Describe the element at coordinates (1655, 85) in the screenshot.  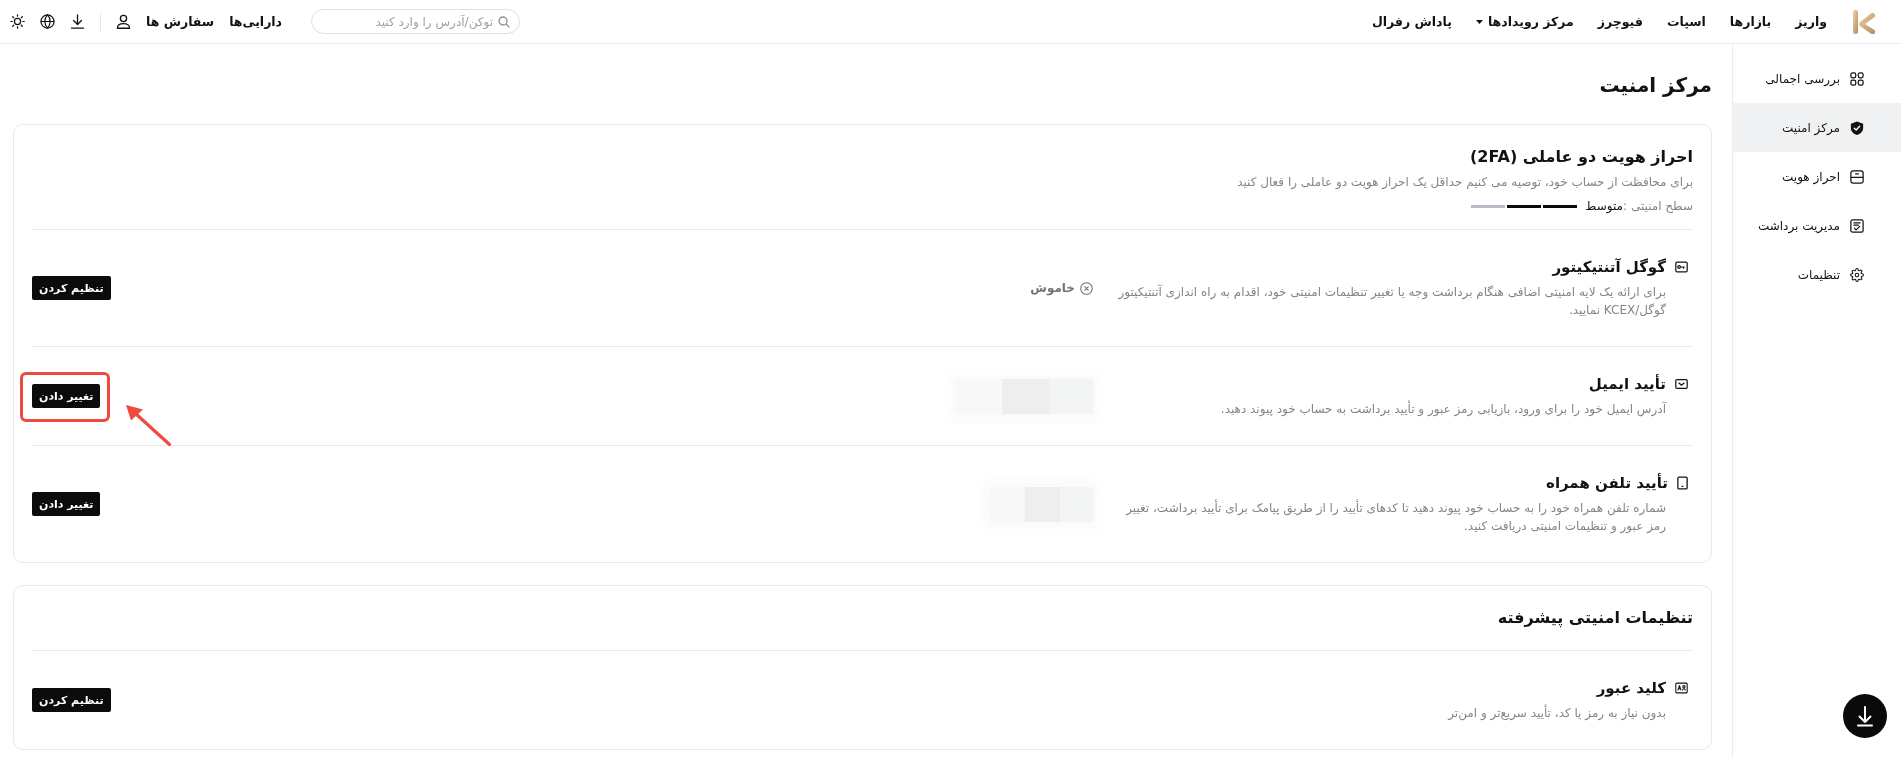
I see `page-title: مرکز امنیت` at that location.